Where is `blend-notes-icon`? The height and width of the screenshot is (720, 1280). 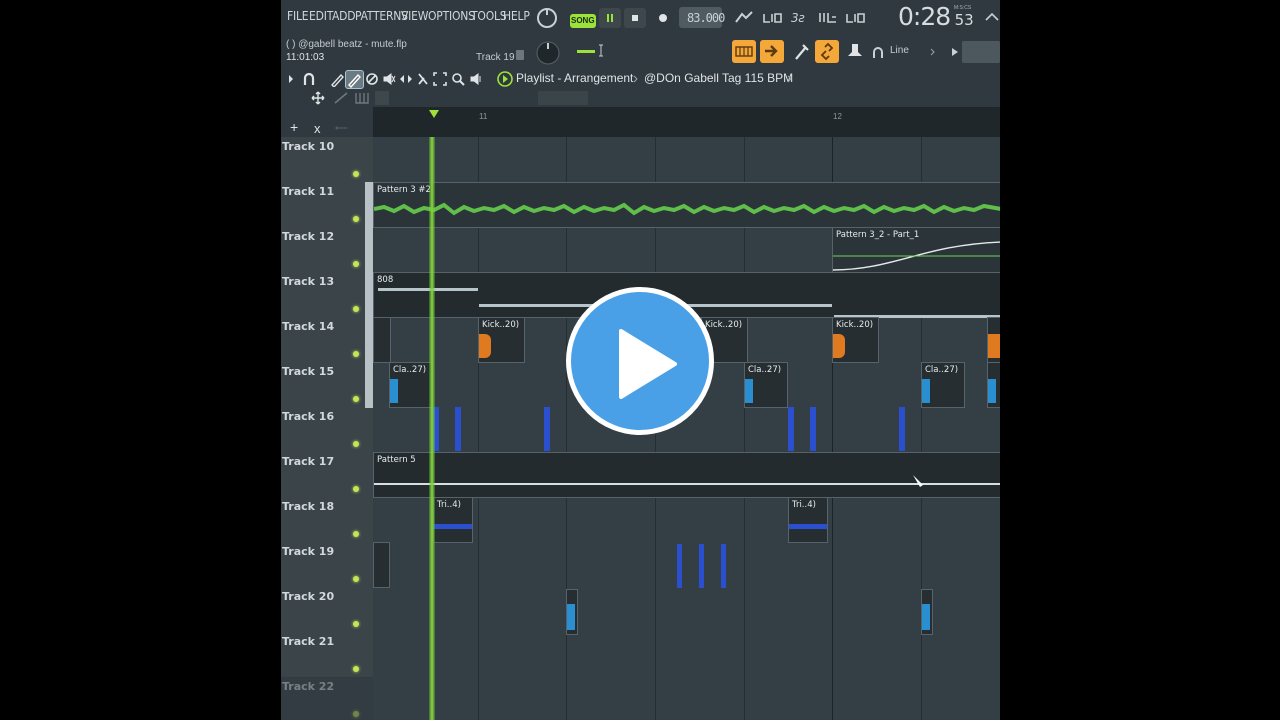 blend-notes-icon is located at coordinates (855, 18).